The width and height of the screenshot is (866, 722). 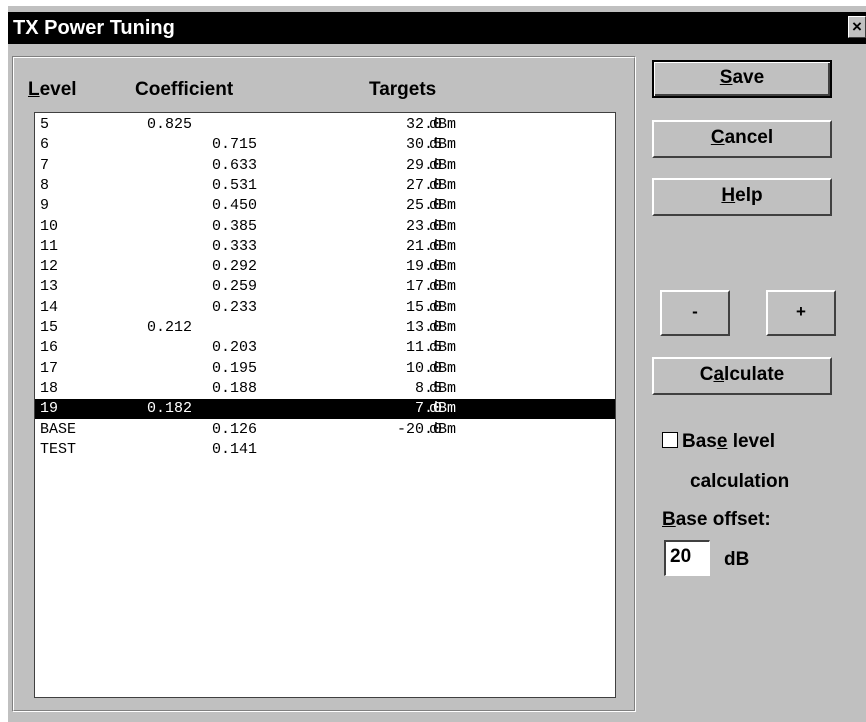 What do you see at coordinates (742, 139) in the screenshot?
I see `cancel-button: Cancel` at bounding box center [742, 139].